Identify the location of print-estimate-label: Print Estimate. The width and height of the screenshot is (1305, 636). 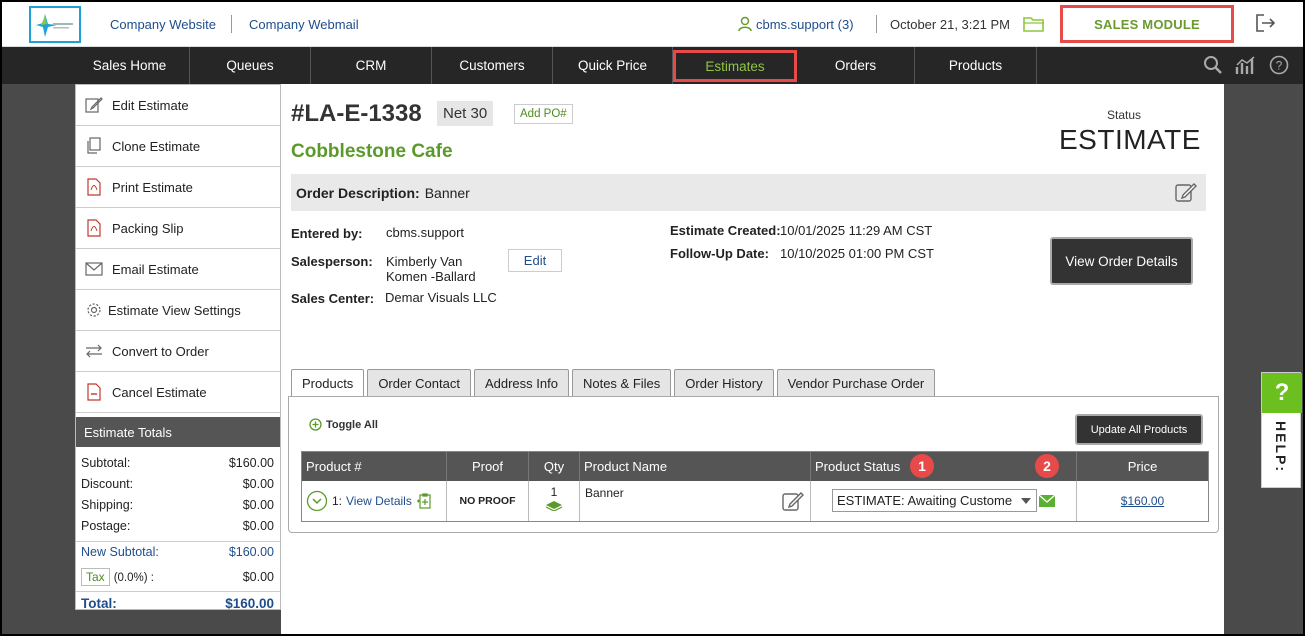
(152, 187).